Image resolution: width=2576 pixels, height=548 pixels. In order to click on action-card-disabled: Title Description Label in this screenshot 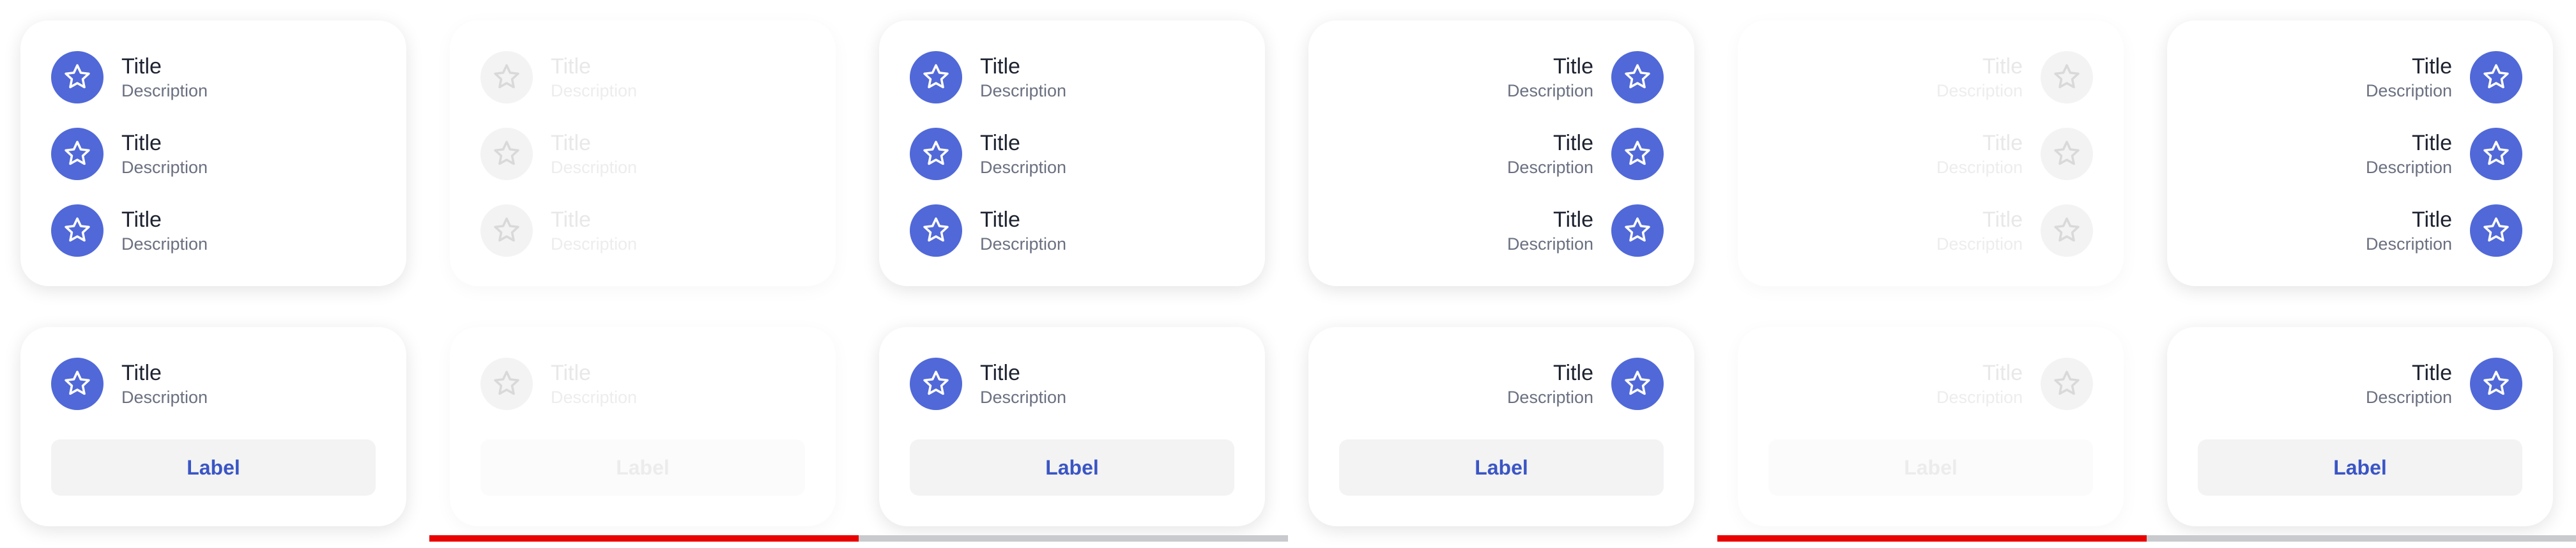, I will do `click(643, 427)`.